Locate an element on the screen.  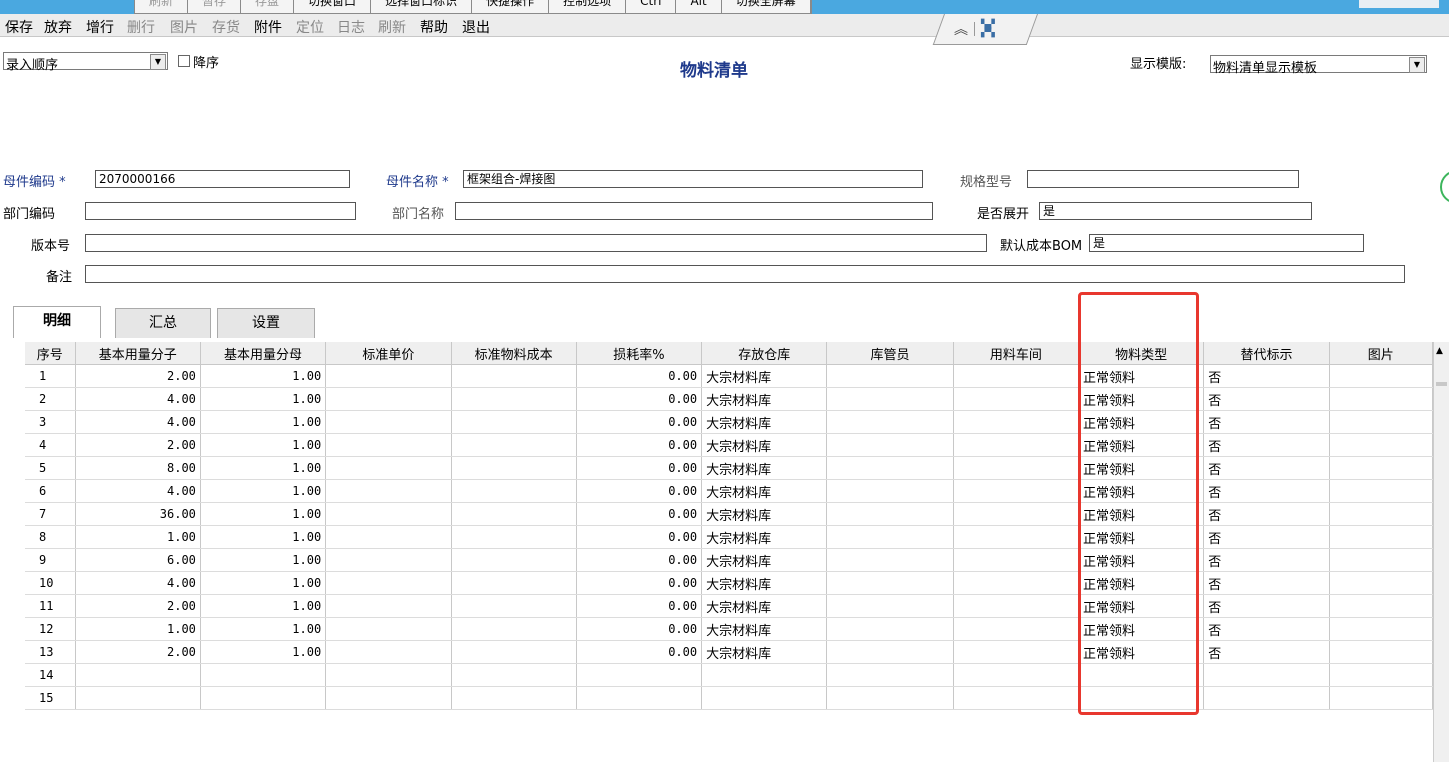
table-row: 10 4.00 1.00 0.00 大宗材料库 正常领料否 is located at coordinates (729, 583).